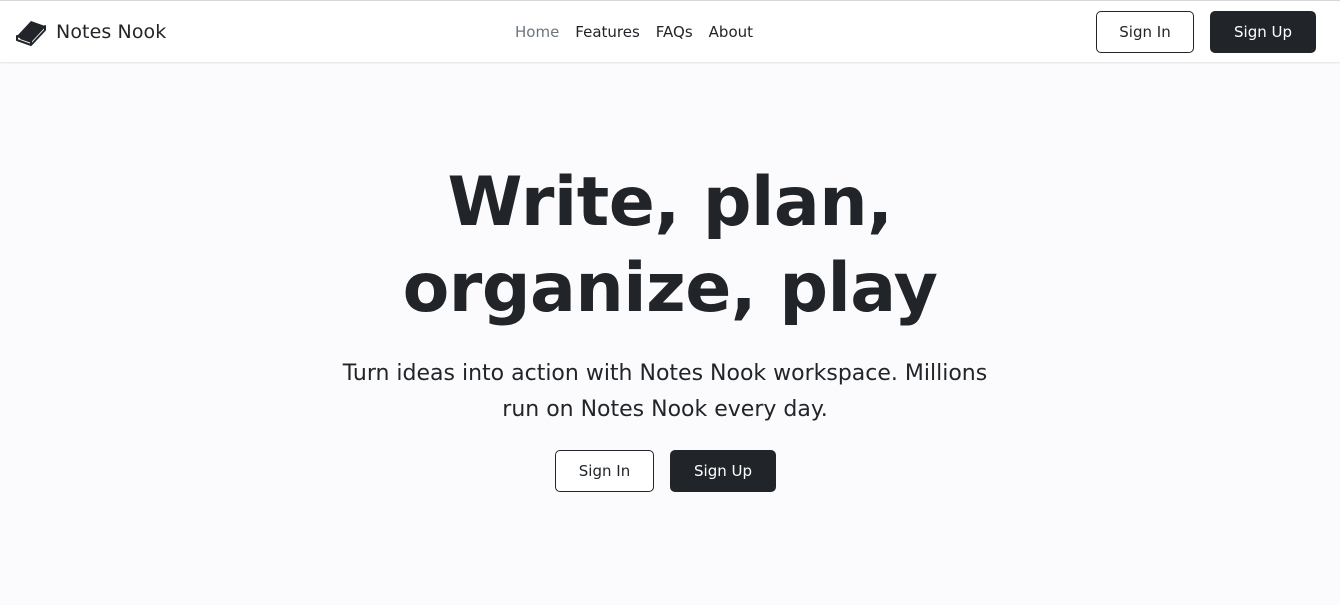 Image resolution: width=1340 pixels, height=605 pixels. What do you see at coordinates (731, 32) in the screenshot?
I see `nav-link-about: About` at bounding box center [731, 32].